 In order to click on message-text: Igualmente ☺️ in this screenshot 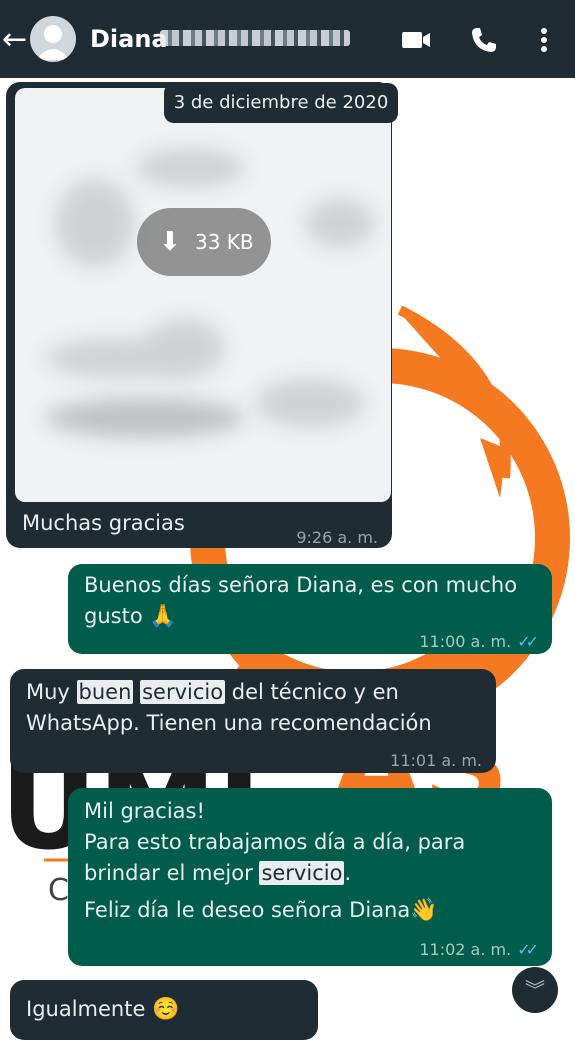, I will do `click(103, 1009)`.